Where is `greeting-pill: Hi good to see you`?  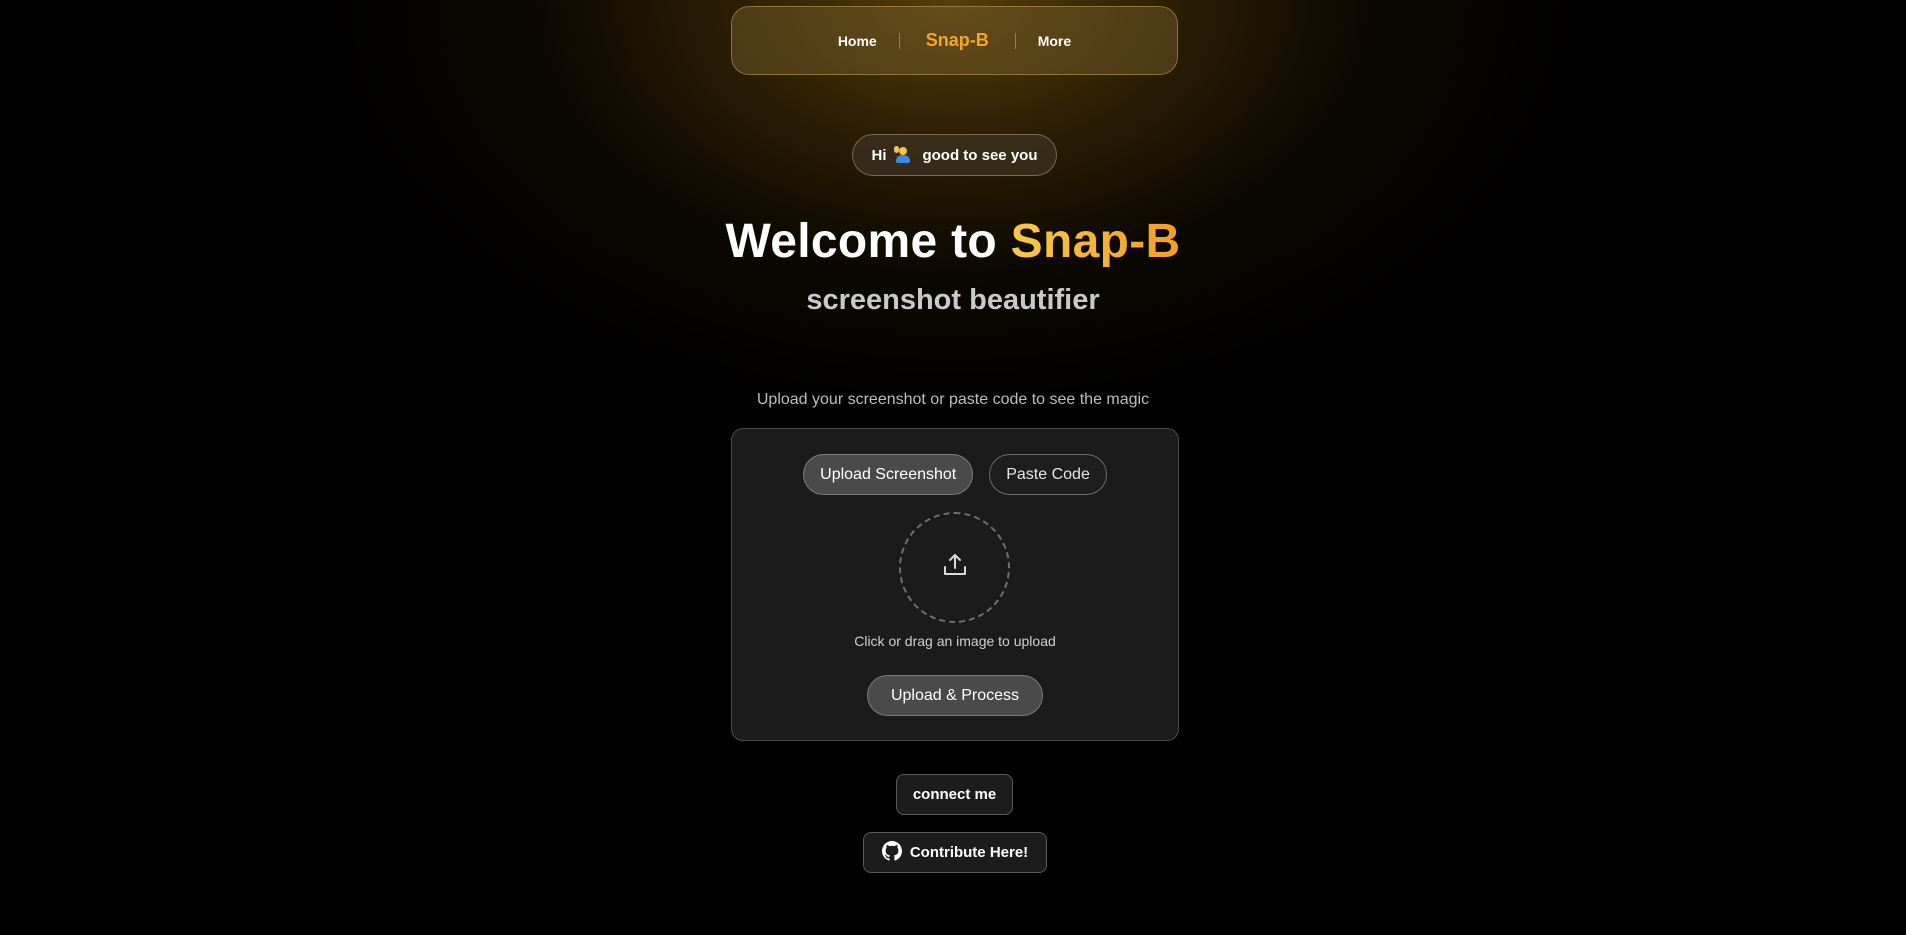 greeting-pill: Hi good to see you is located at coordinates (954, 155).